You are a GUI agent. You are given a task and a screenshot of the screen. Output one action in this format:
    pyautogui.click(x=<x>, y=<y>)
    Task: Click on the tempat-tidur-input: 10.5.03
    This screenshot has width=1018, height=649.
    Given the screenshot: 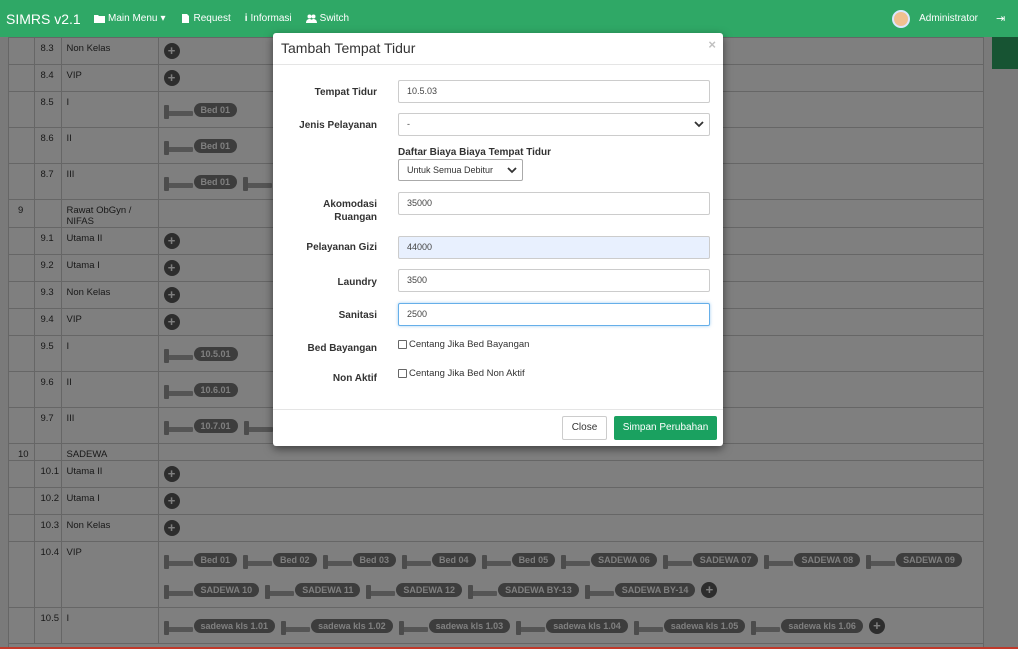 What is the action you would take?
    pyautogui.click(x=554, y=91)
    